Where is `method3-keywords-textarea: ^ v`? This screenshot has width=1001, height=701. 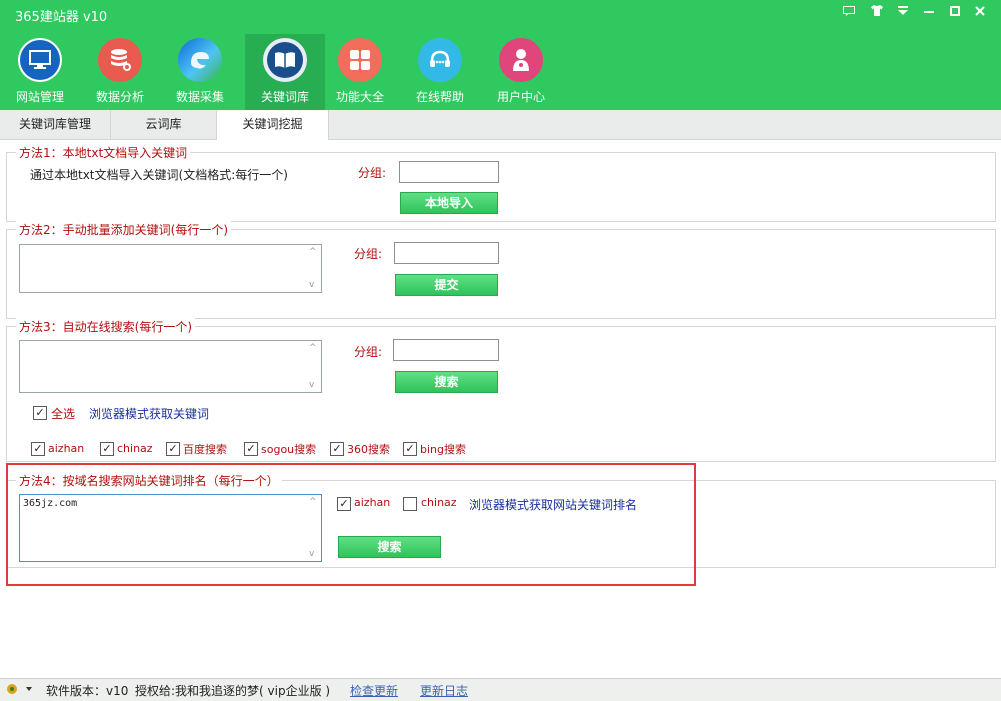 method3-keywords-textarea: ^ v is located at coordinates (170, 366).